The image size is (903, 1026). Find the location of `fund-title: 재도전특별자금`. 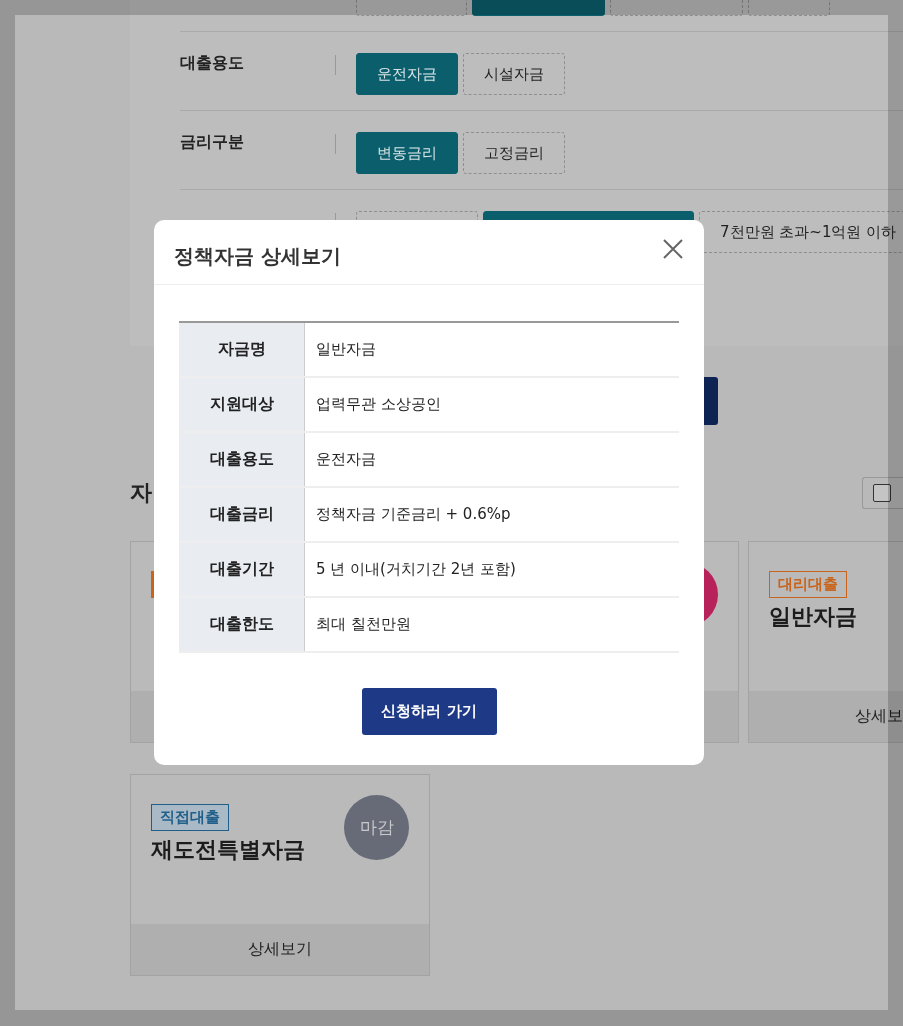

fund-title: 재도전특별자금 is located at coordinates (228, 850).